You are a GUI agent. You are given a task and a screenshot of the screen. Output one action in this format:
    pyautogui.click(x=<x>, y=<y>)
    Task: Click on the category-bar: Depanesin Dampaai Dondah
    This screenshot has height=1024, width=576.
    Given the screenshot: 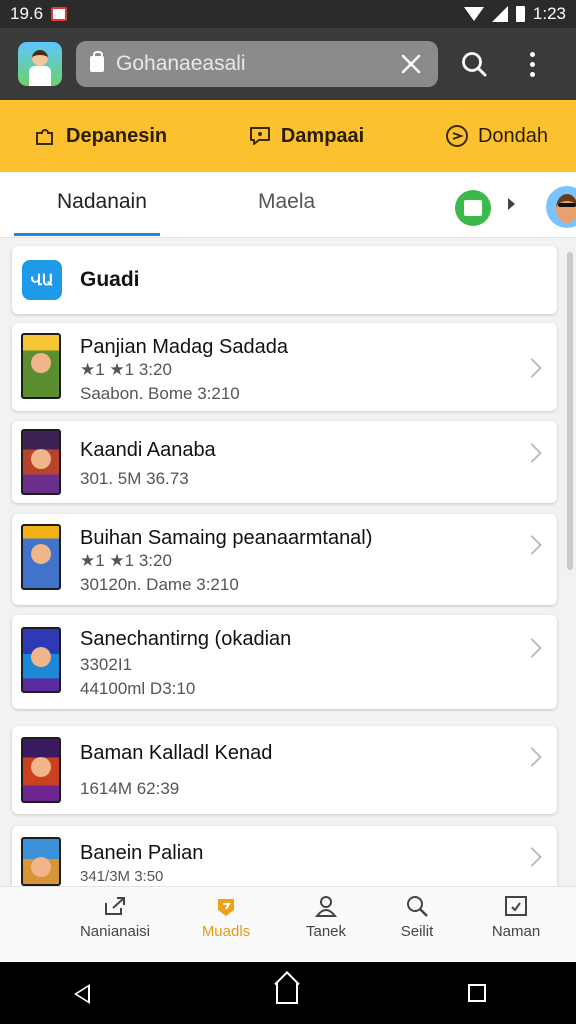 What is the action you would take?
    pyautogui.click(x=288, y=136)
    